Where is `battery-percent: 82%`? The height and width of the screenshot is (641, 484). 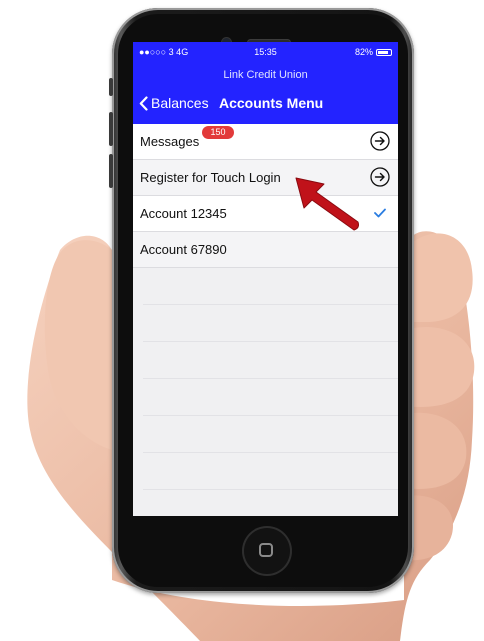 battery-percent: 82% is located at coordinates (363, 52).